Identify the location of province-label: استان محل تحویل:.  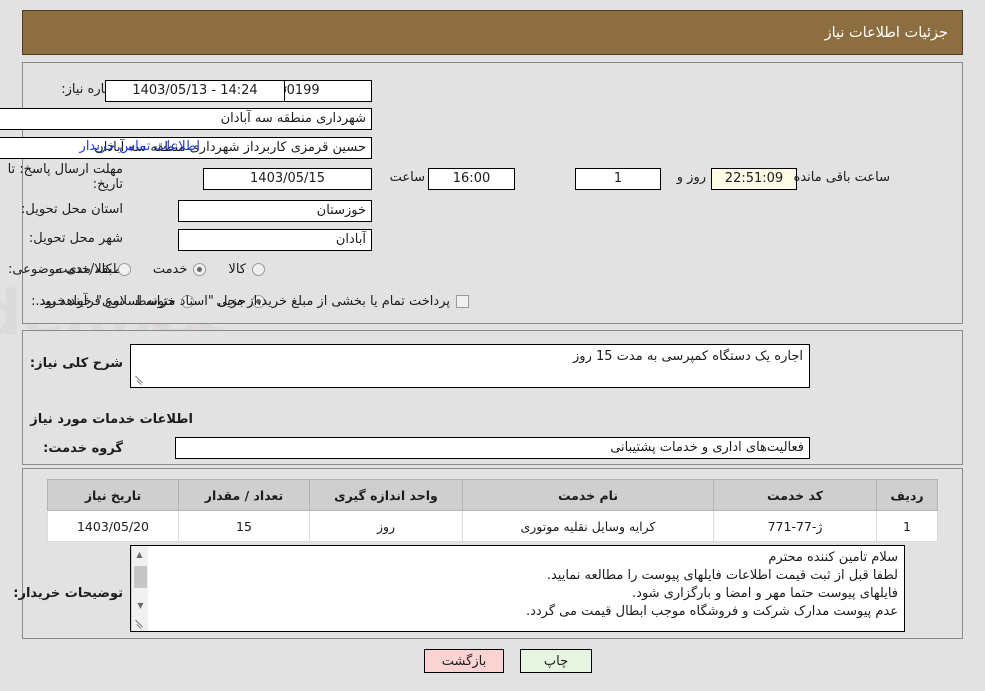
(72, 209).